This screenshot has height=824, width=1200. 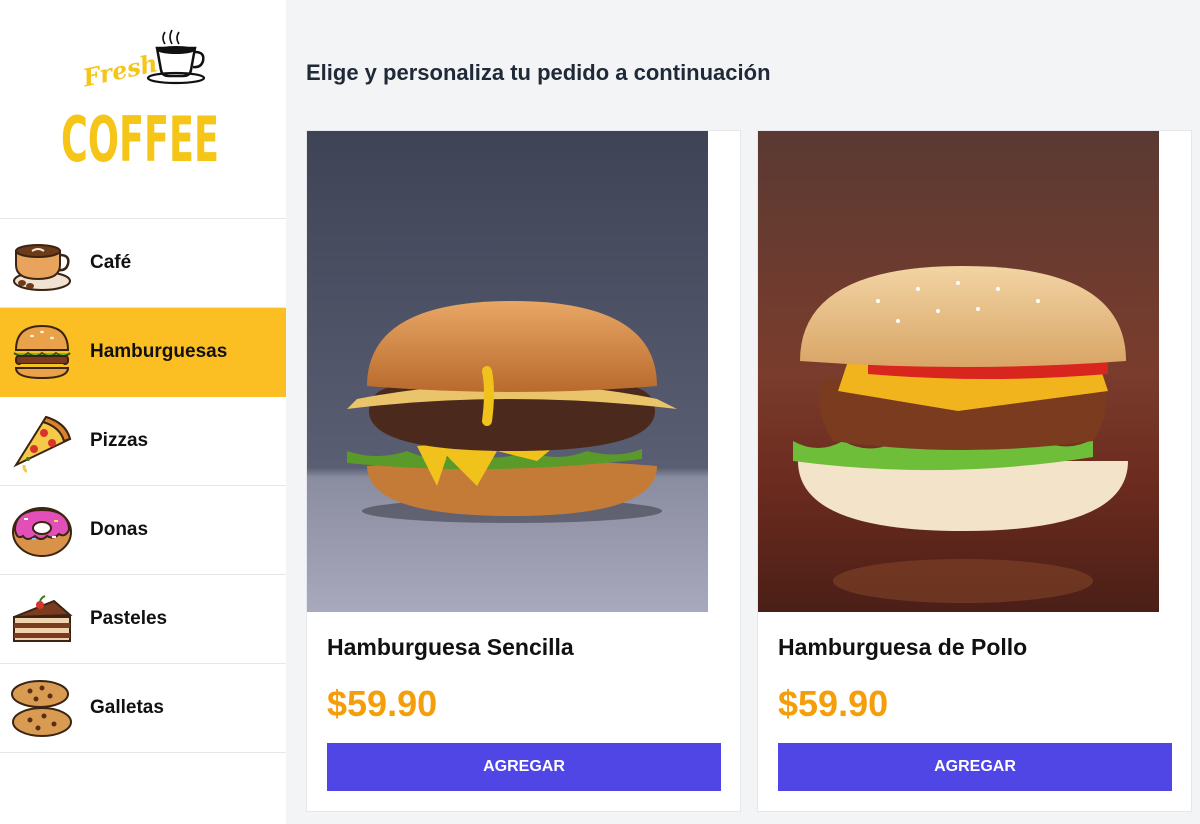 I want to click on sidebar-item-label: Galletas, so click(x=127, y=707).